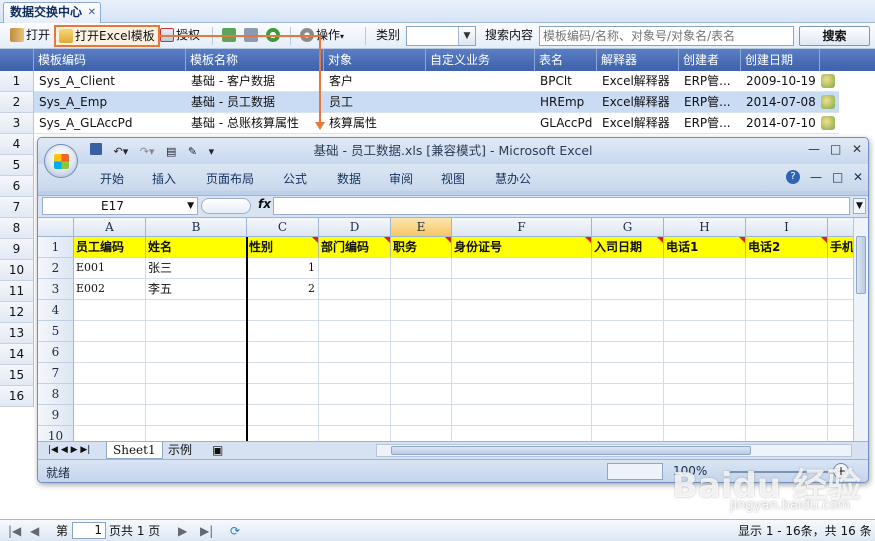 Image resolution: width=875 pixels, height=541 pixels. Describe the element at coordinates (295, 178) in the screenshot. I see `ribbon-tab-formulas: 公式` at that location.